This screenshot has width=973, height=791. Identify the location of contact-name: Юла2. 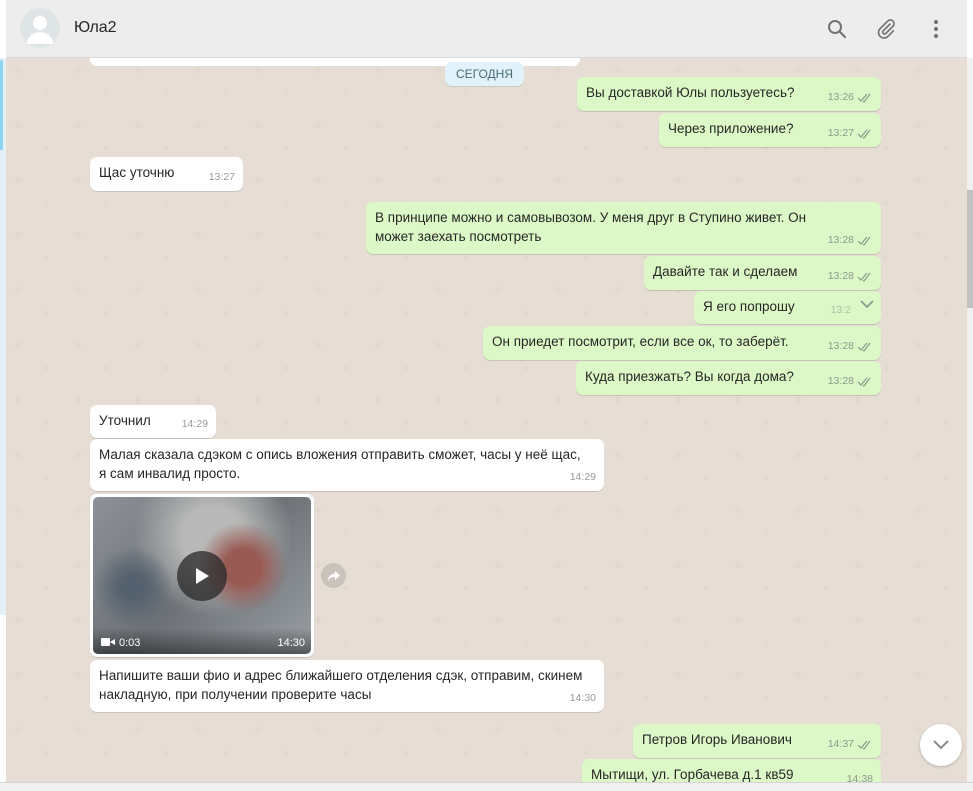
(95, 28).